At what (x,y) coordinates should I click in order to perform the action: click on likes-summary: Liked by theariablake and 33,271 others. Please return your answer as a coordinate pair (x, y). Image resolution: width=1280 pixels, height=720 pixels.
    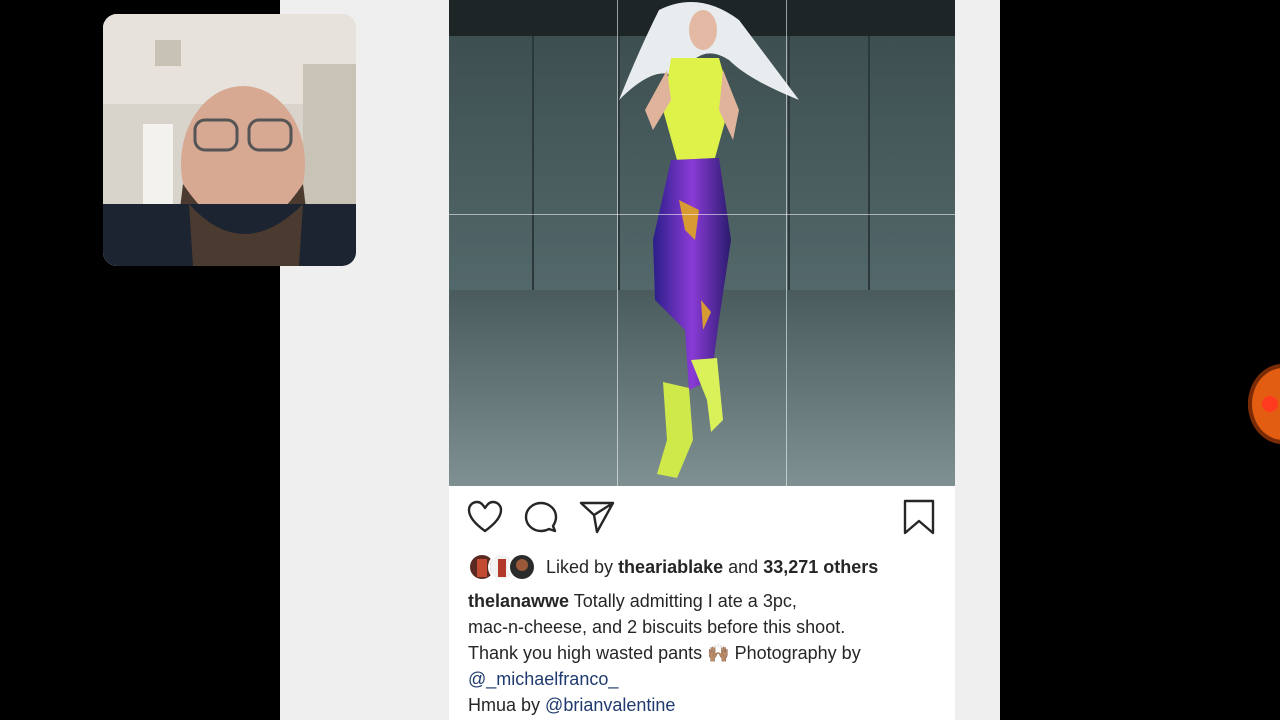
    Looking at the image, I should click on (673, 567).